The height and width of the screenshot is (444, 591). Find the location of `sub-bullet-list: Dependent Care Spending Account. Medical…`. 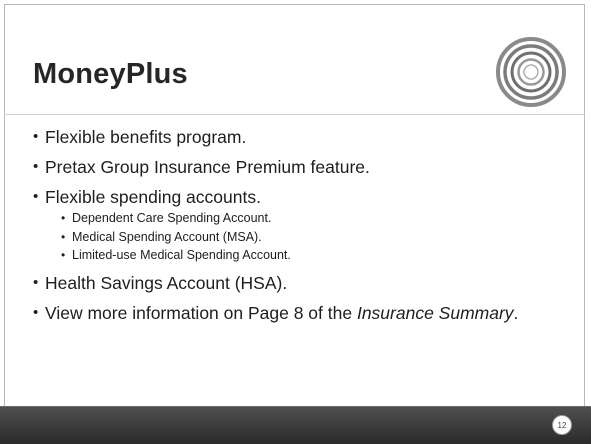

sub-bullet-list: Dependent Care Spending Account. Medical… is located at coordinates (299, 237).